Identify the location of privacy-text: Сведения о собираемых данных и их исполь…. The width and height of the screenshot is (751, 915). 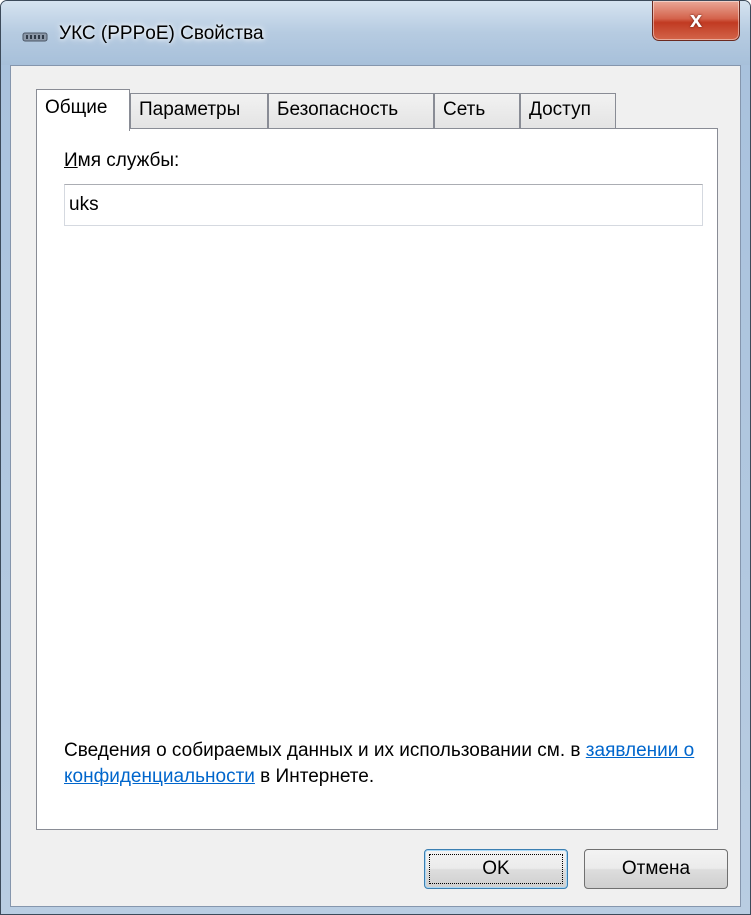
(325, 750).